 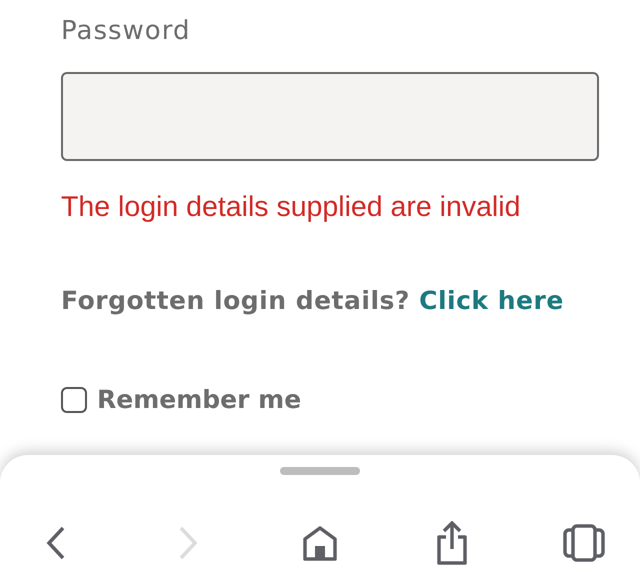 What do you see at coordinates (199, 399) in the screenshot?
I see `remember-label: Remember me` at bounding box center [199, 399].